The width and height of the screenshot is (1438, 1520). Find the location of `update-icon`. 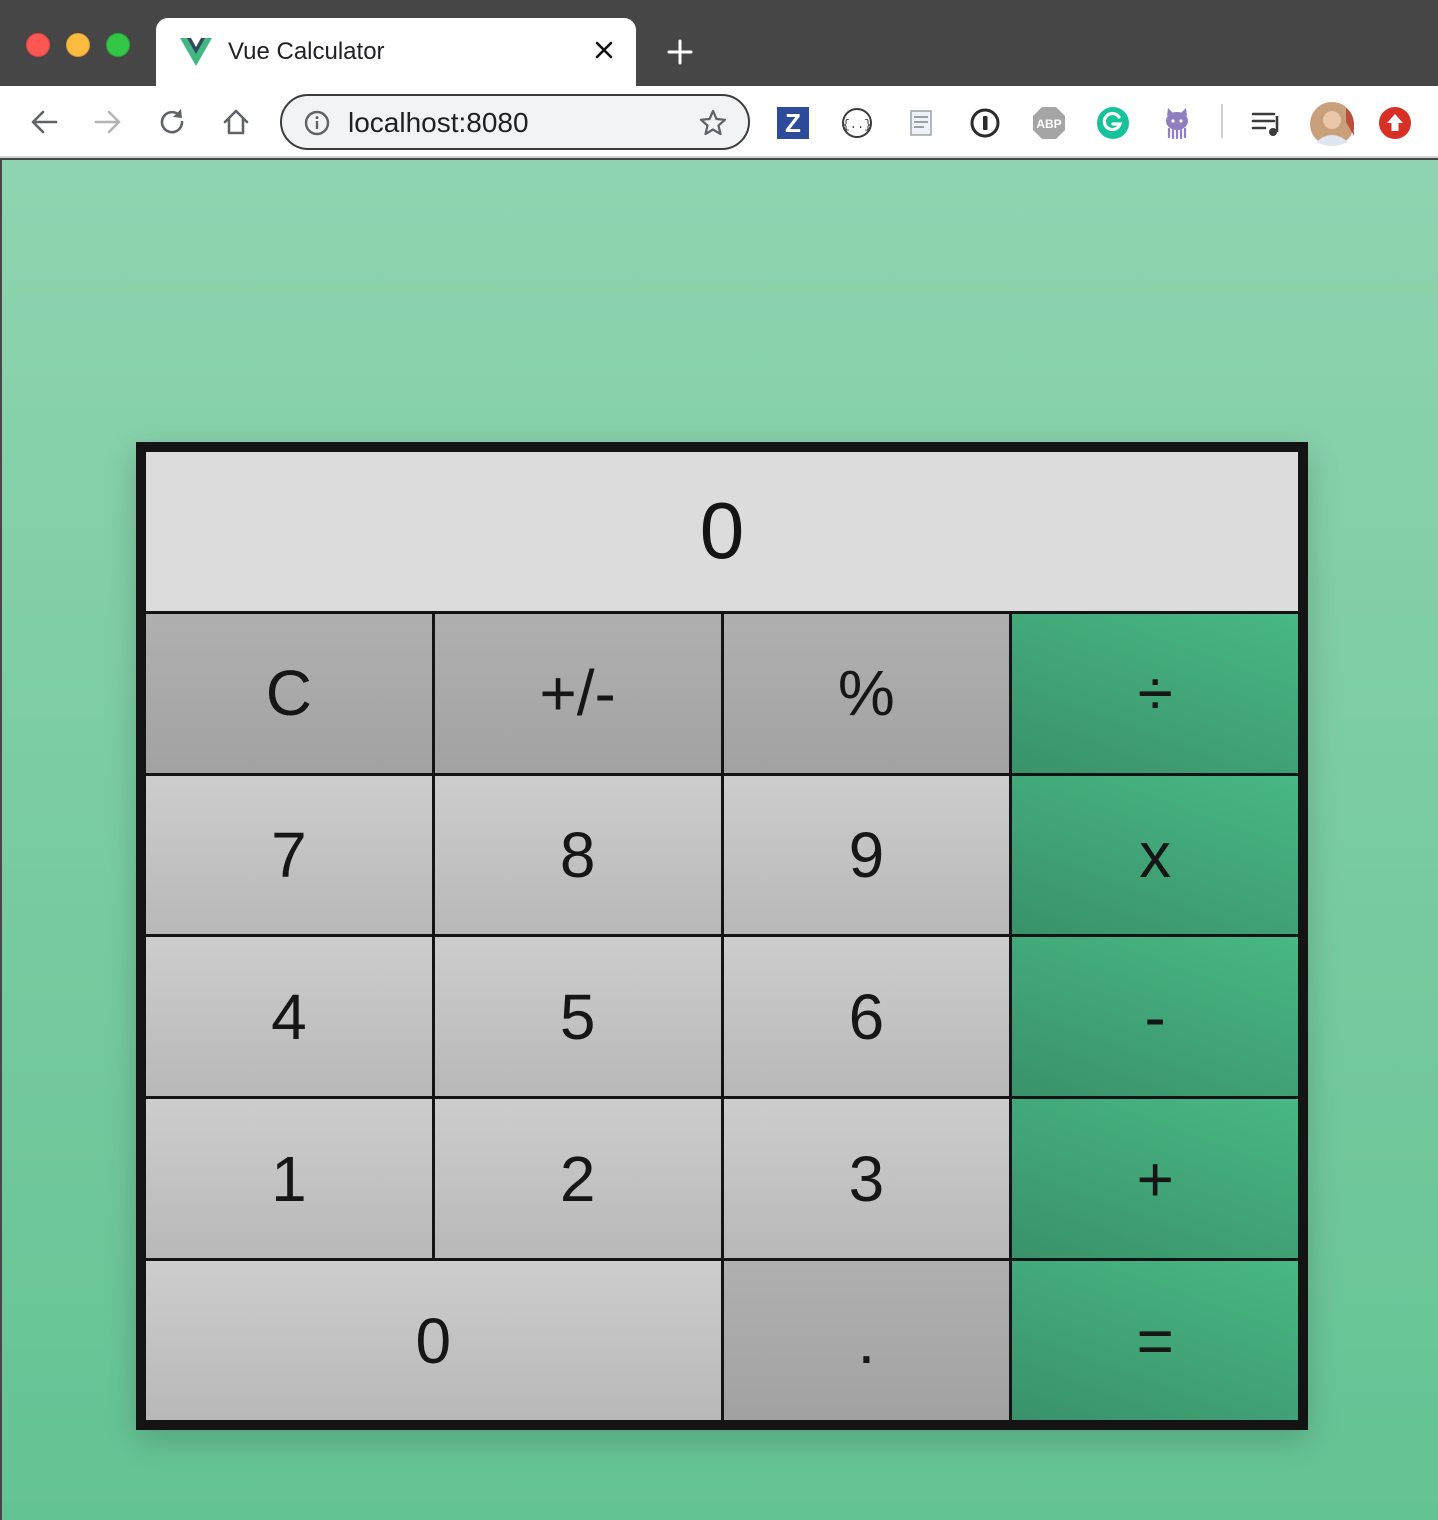

update-icon is located at coordinates (1395, 123).